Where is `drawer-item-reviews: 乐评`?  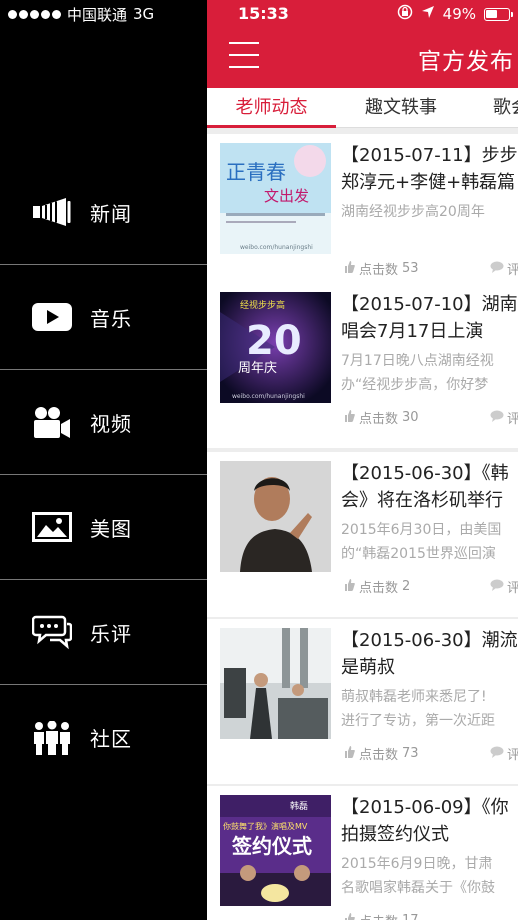
drawer-item-reviews: 乐评 is located at coordinates (103, 632).